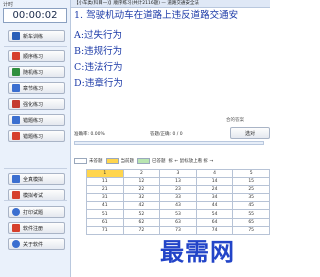 Image resolution: width=320 pixels, height=277 pixels. I want to click on answer-hint-label: 合的答案, so click(235, 120).